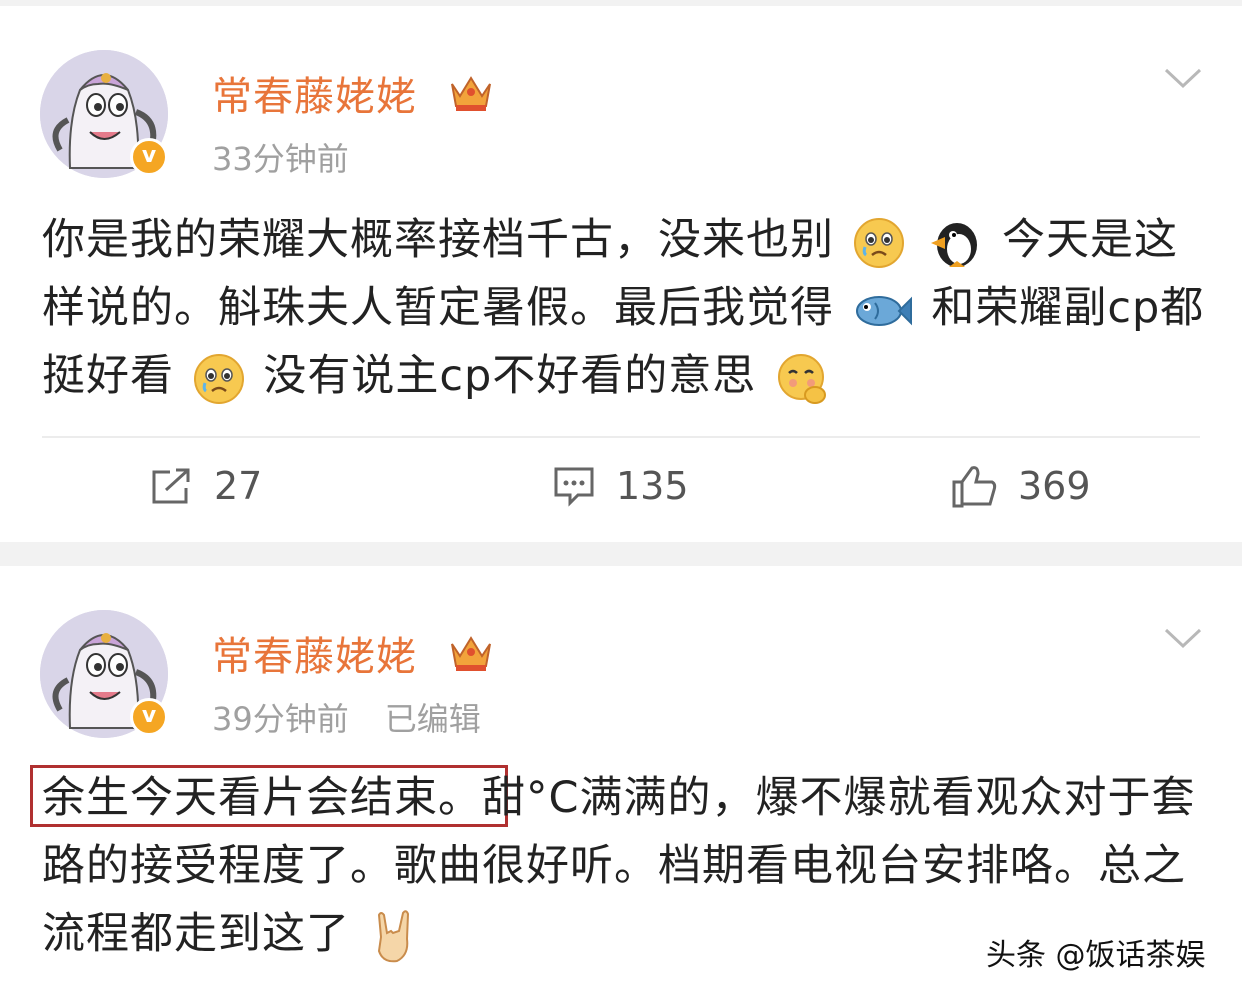 This screenshot has height=994, width=1242. Describe the element at coordinates (1096, 955) in the screenshot. I see `watermark: 头条 @饭话茶娱` at that location.